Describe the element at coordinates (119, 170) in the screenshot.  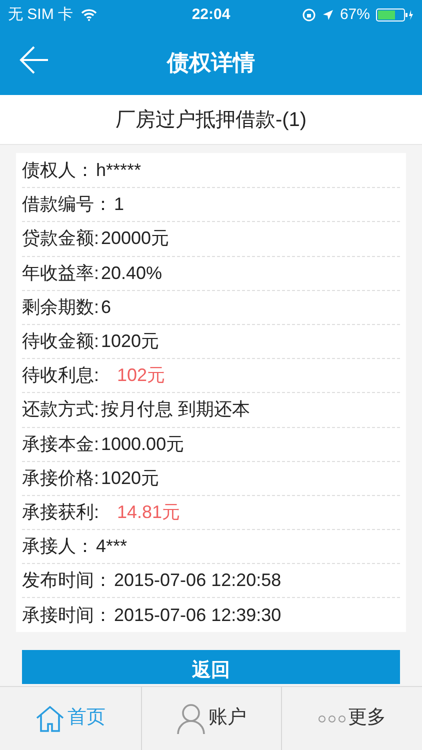
I see `field-value: h*****` at that location.